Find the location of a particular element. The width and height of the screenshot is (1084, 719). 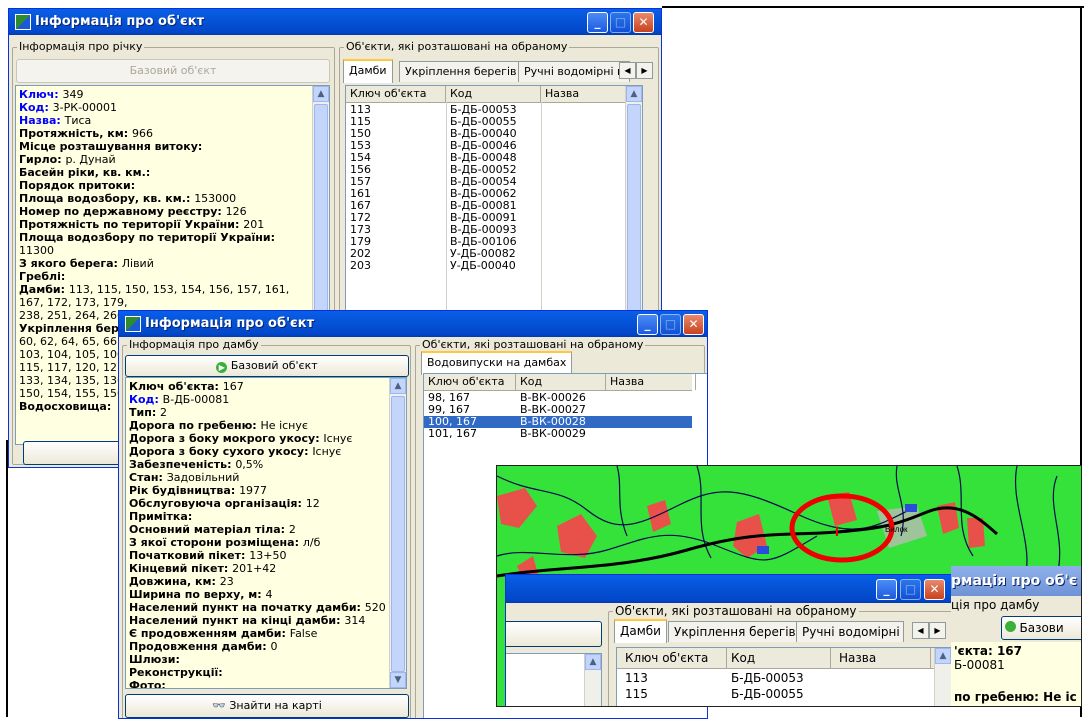

scroll-down-icon: ▼ is located at coordinates (398, 680).